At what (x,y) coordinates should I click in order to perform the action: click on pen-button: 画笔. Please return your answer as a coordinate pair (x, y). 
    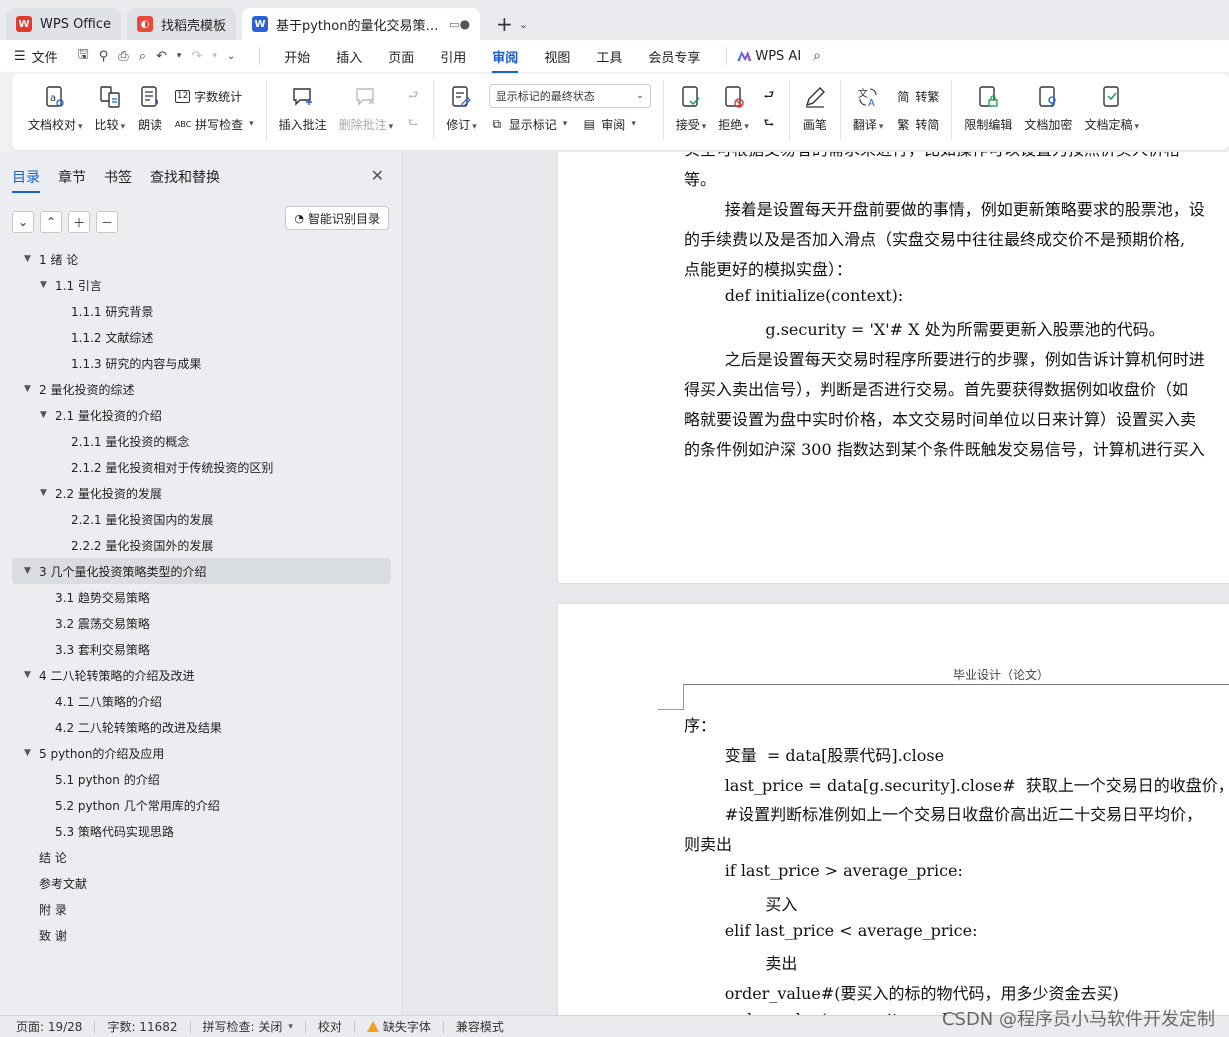
    Looking at the image, I should click on (815, 110).